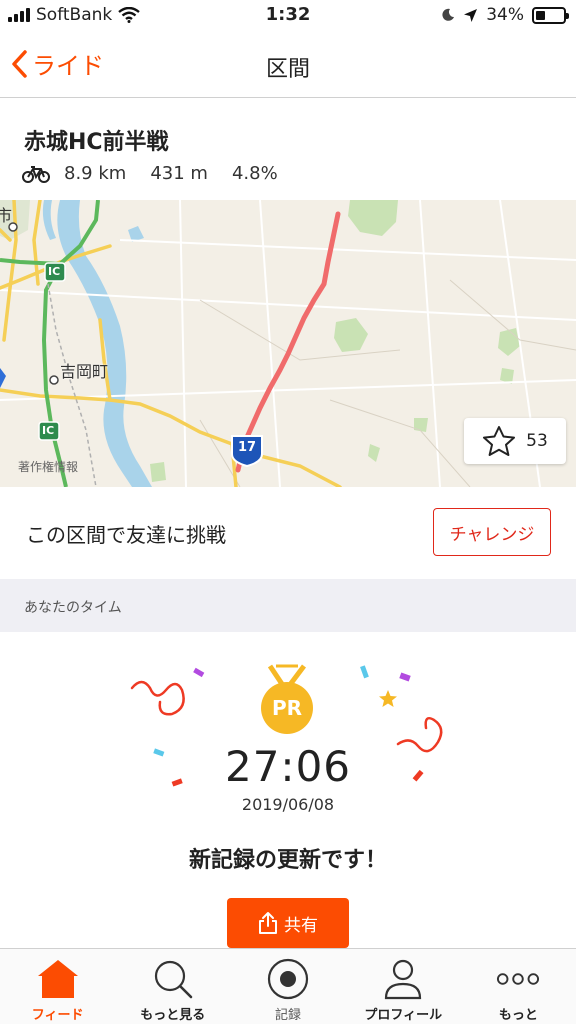 The height and width of the screenshot is (1024, 576). Describe the element at coordinates (550, 15) in the screenshot. I see `battery-icon` at that location.